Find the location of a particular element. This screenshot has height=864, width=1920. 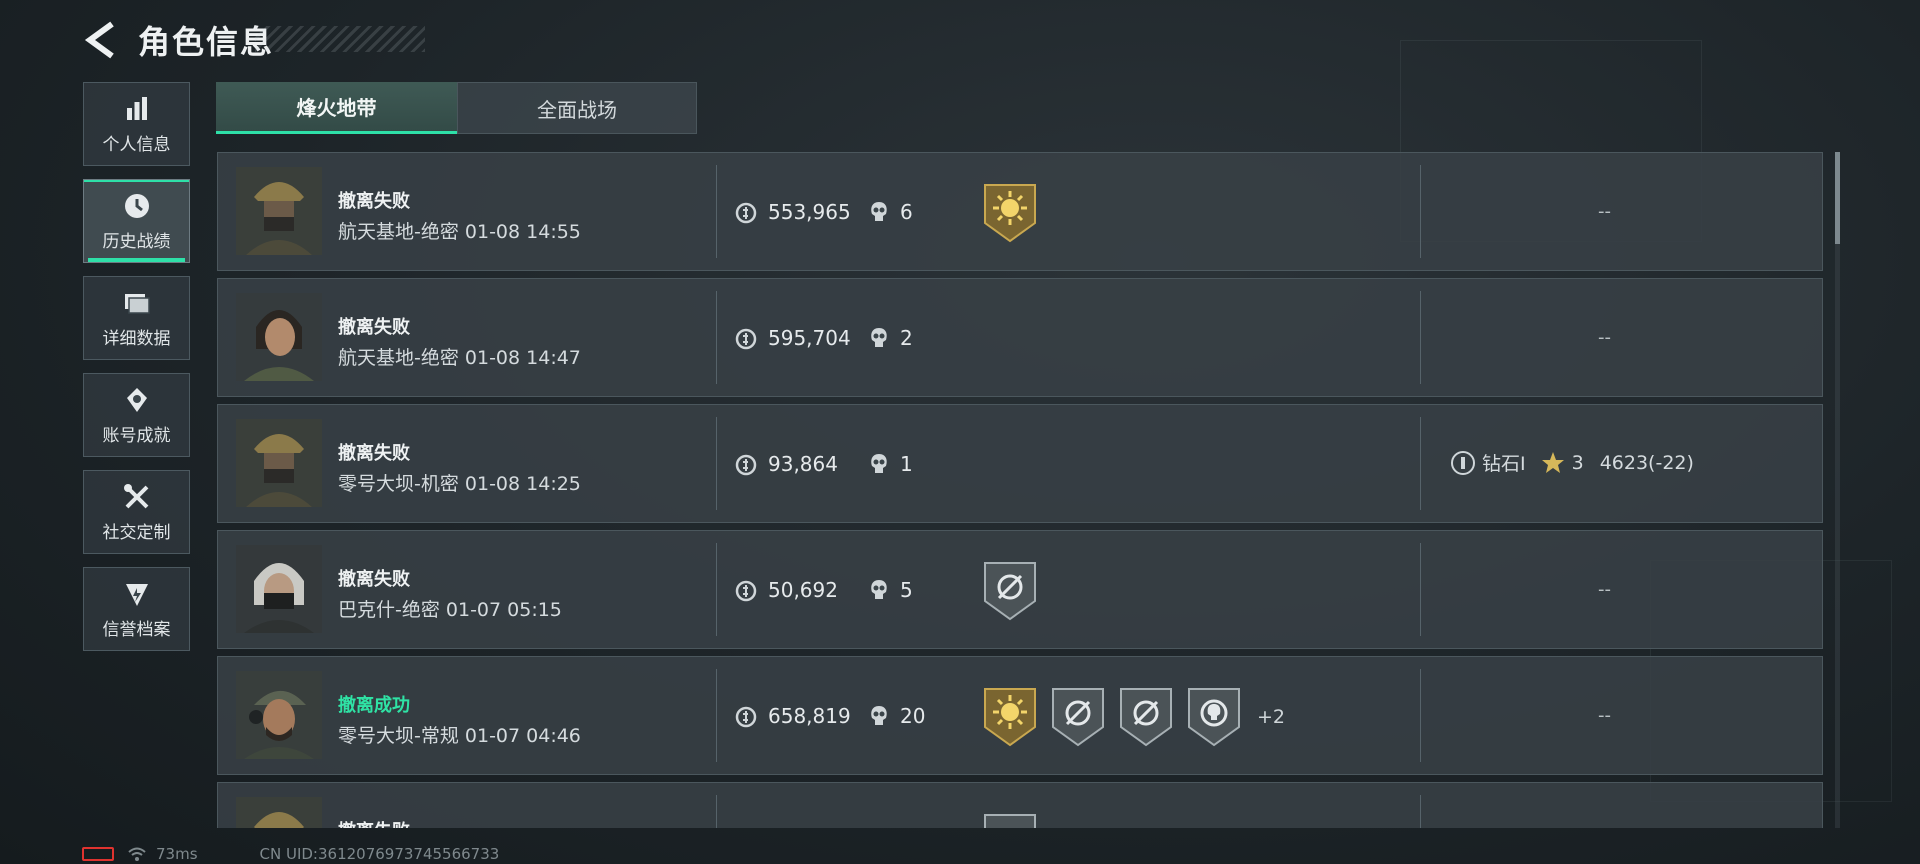

folders-icon is located at coordinates (137, 303).